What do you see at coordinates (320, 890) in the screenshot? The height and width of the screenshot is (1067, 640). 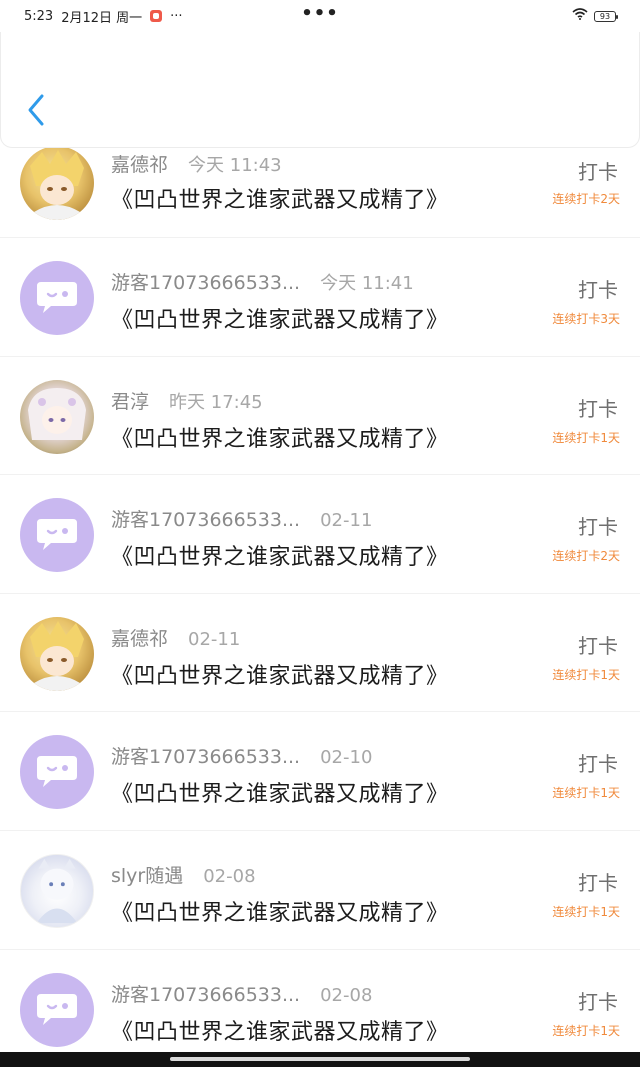 I see `list-item: slyr随遇 02-08 《凹凸世界之谁家武器又成精了》 打卡 连续打卡1天` at bounding box center [320, 890].